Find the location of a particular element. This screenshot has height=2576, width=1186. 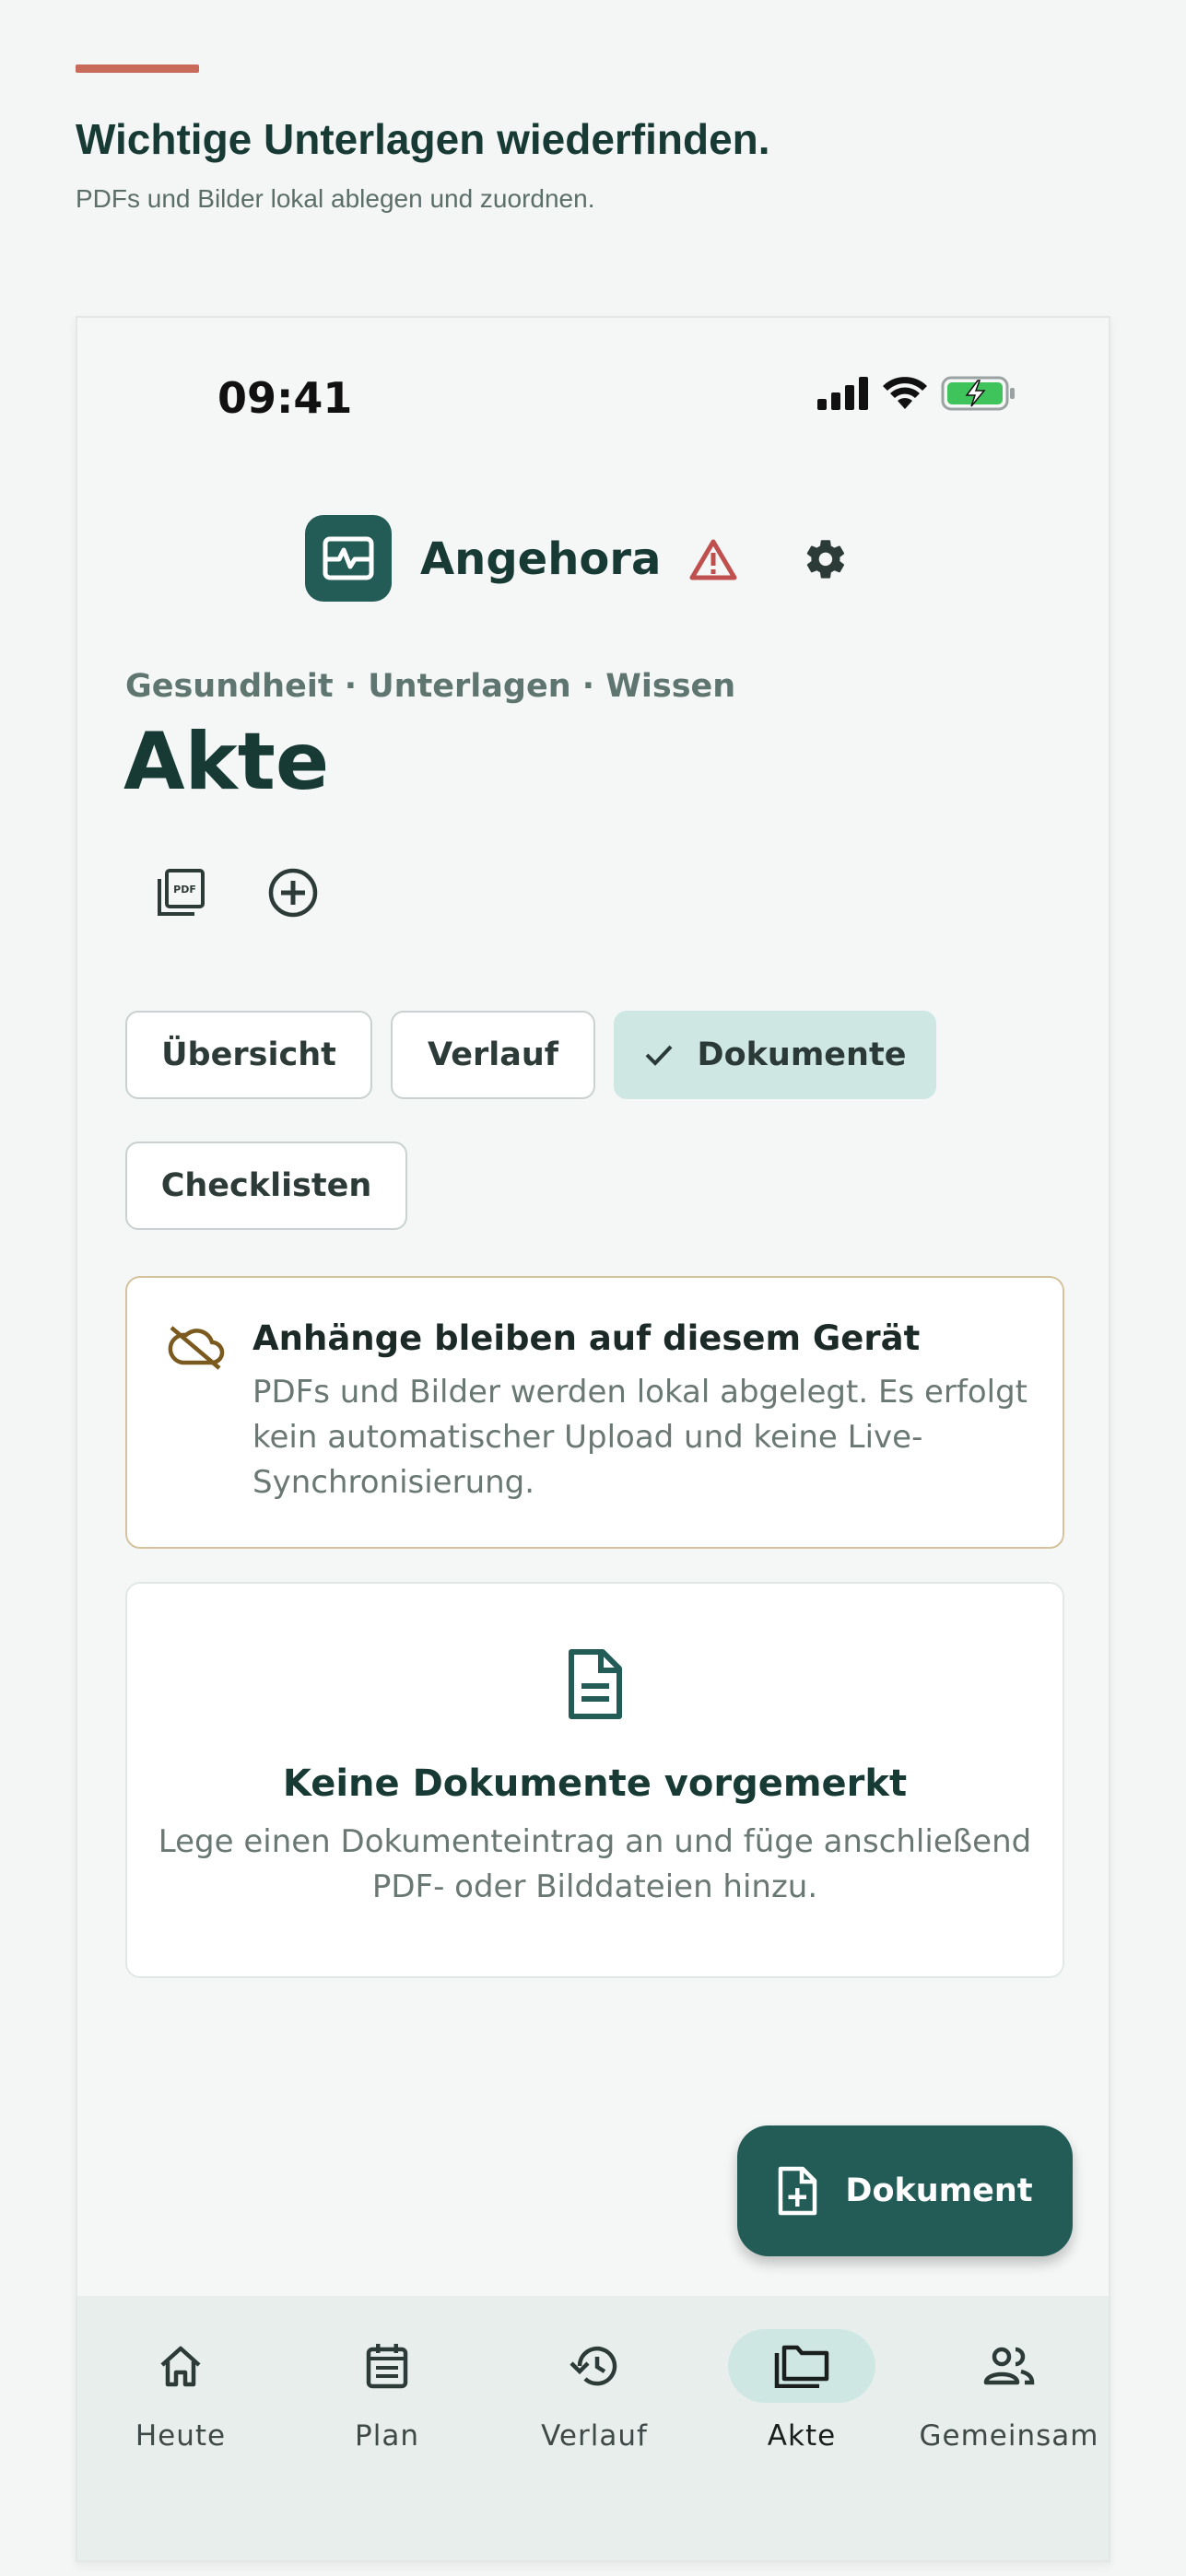

tab-label: Verlauf is located at coordinates (493, 1054).